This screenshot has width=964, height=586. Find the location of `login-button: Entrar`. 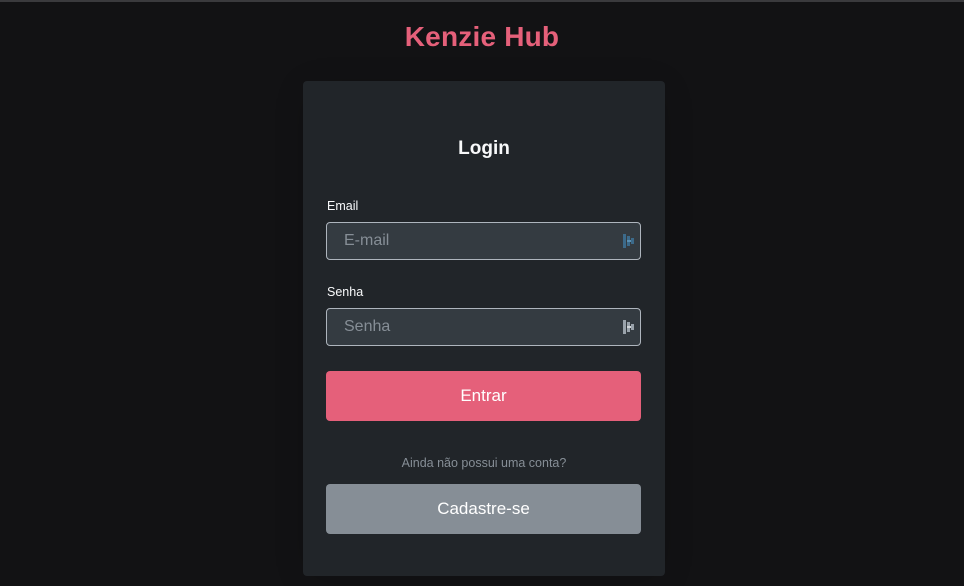

login-button: Entrar is located at coordinates (483, 396).